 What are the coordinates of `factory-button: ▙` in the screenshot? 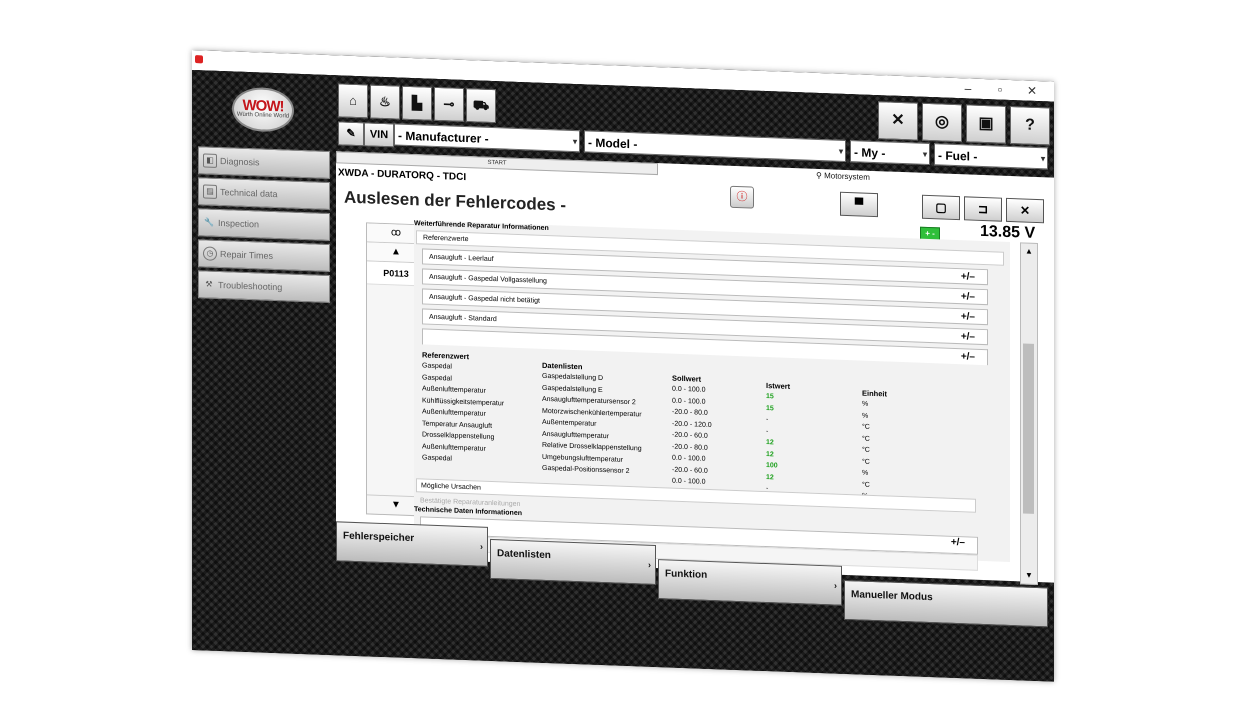 It's located at (417, 103).